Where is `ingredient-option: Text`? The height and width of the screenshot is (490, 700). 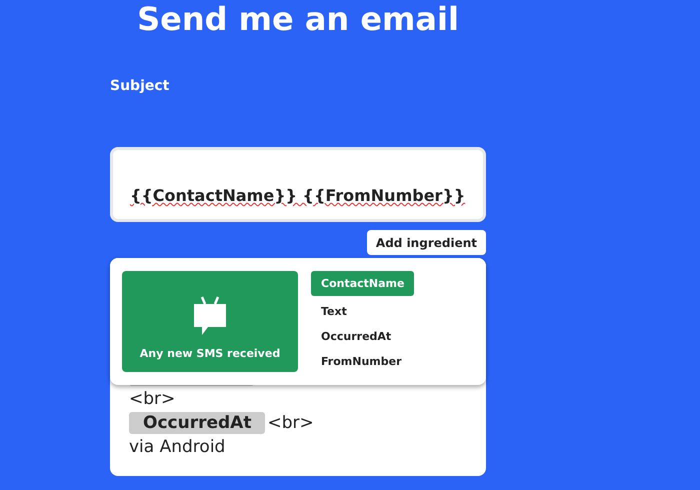 ingredient-option: Text is located at coordinates (334, 312).